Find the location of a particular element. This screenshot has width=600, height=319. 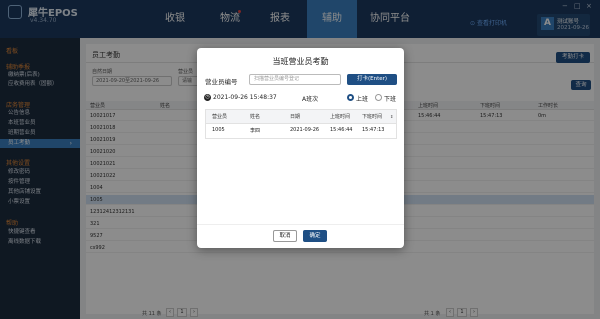

radio-clock-out is located at coordinates (378, 97).